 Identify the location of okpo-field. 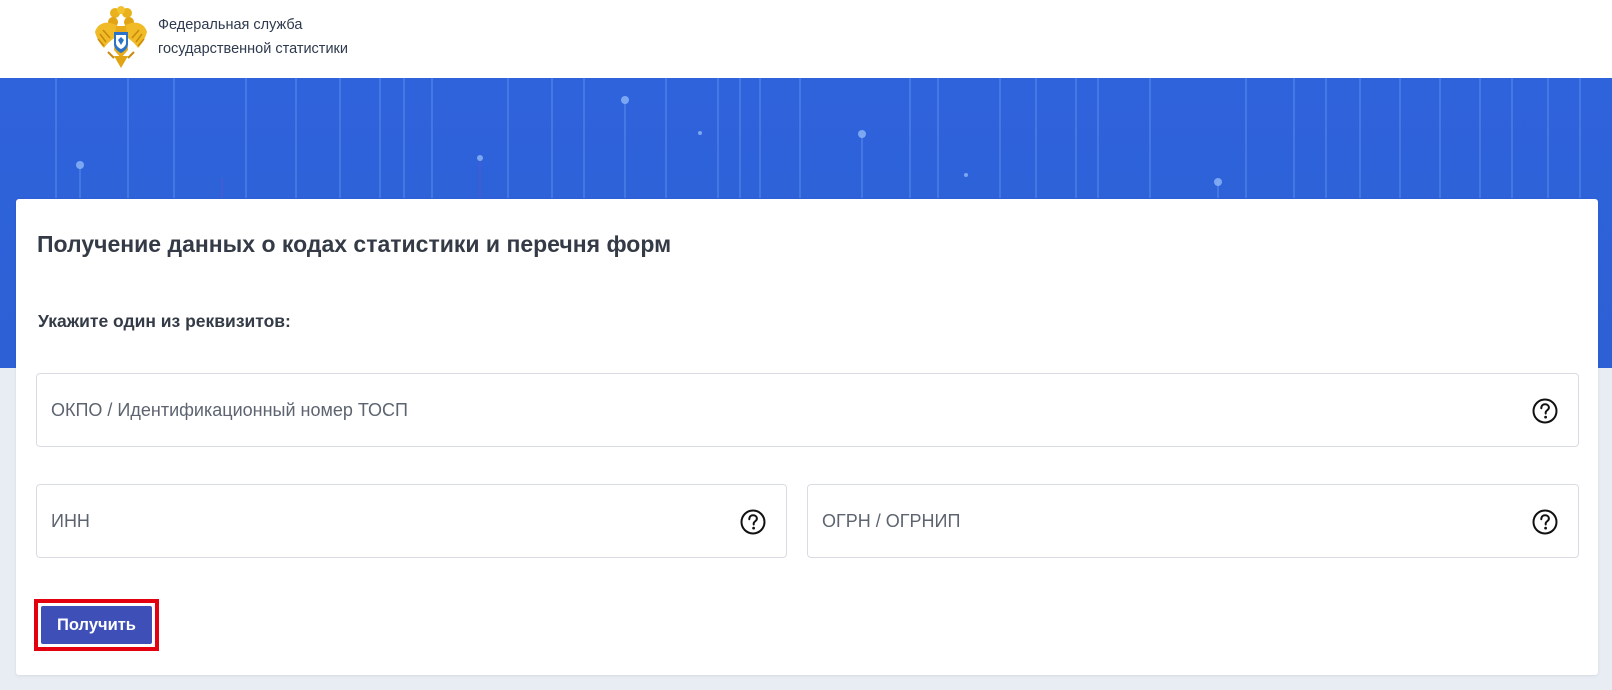
(807, 410).